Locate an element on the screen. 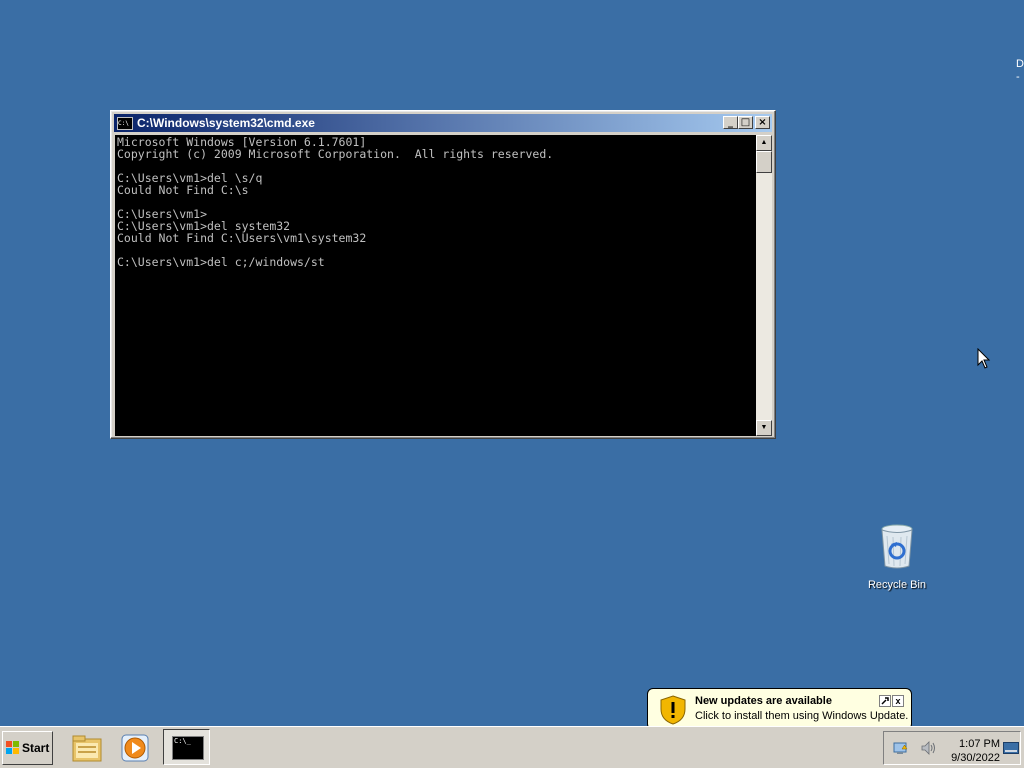  notification-close-button: x is located at coordinates (898, 701).